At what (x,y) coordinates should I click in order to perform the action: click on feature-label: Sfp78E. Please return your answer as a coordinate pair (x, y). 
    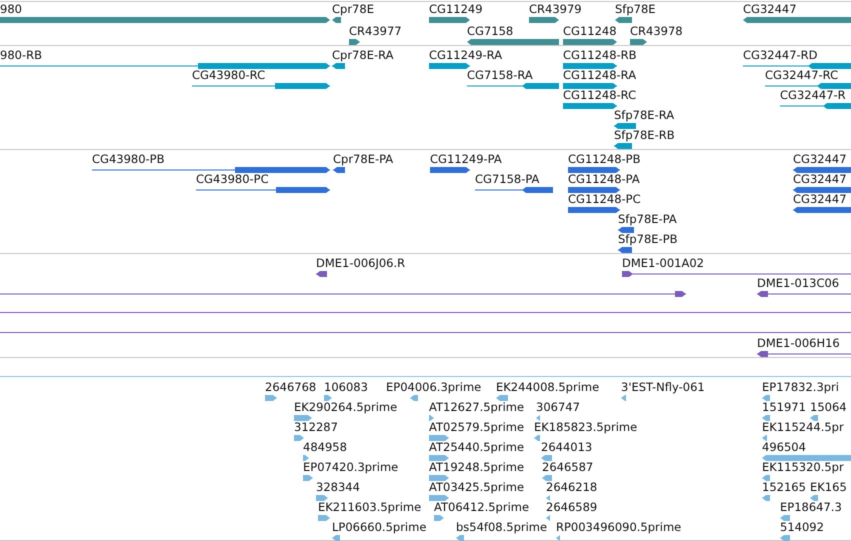
    Looking at the image, I should click on (635, 9).